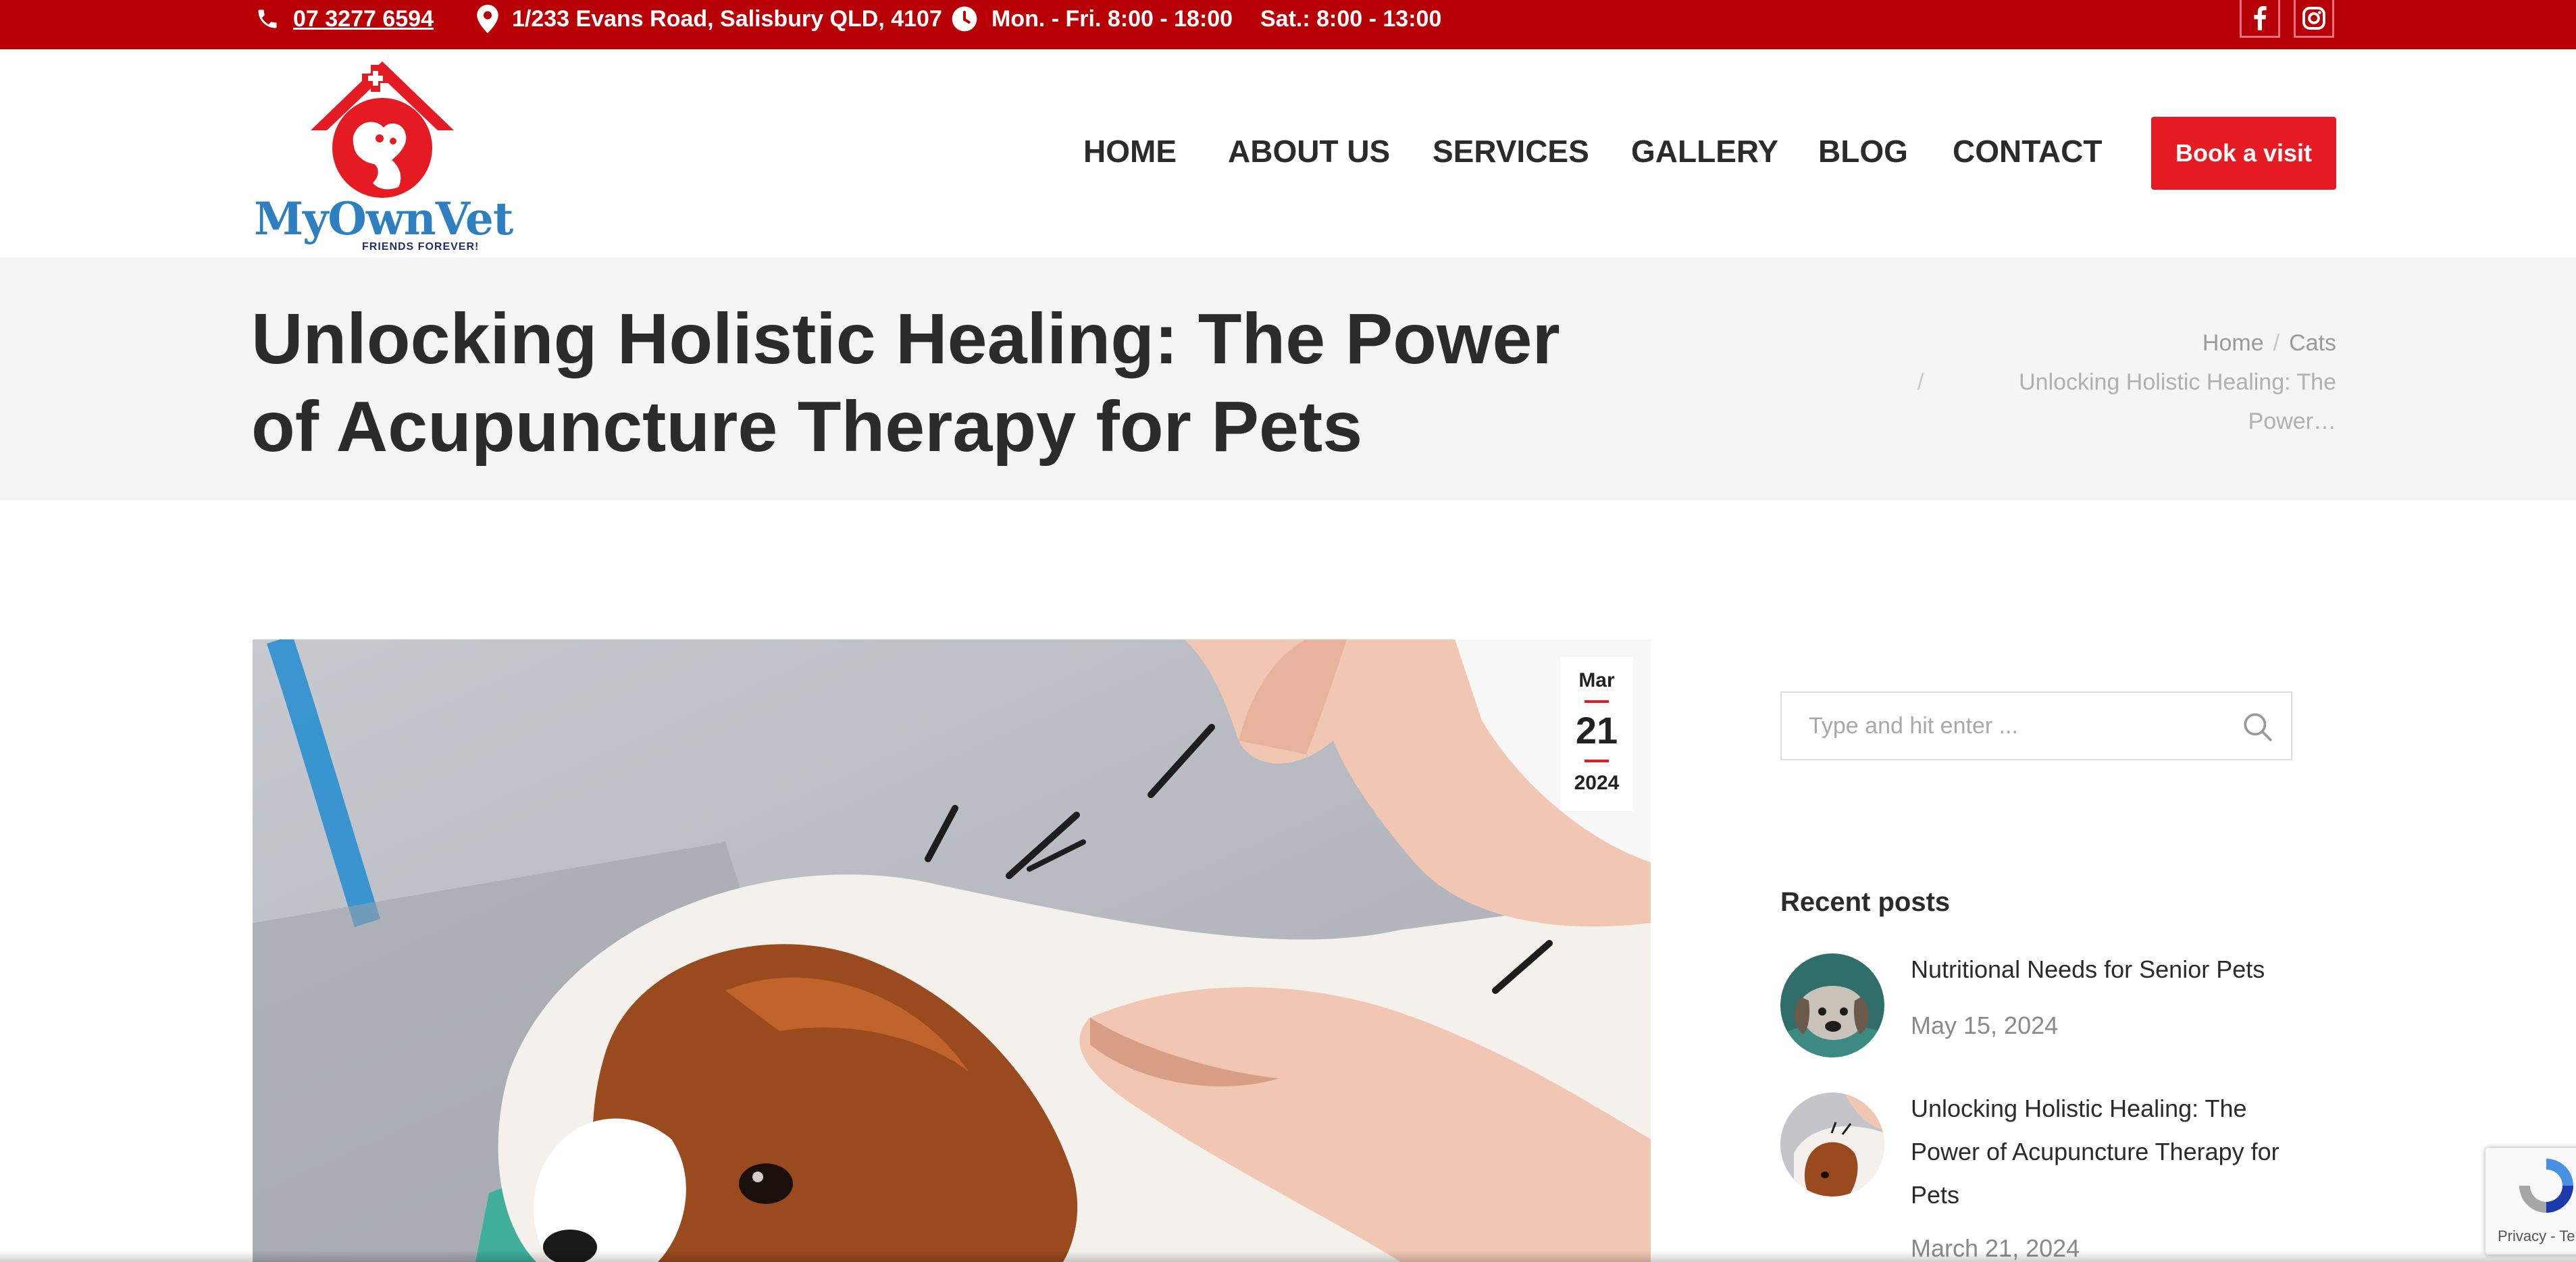 This screenshot has width=2576, height=1262. Describe the element at coordinates (363, 19) in the screenshot. I see `phone-number: 07 3277 6594` at that location.